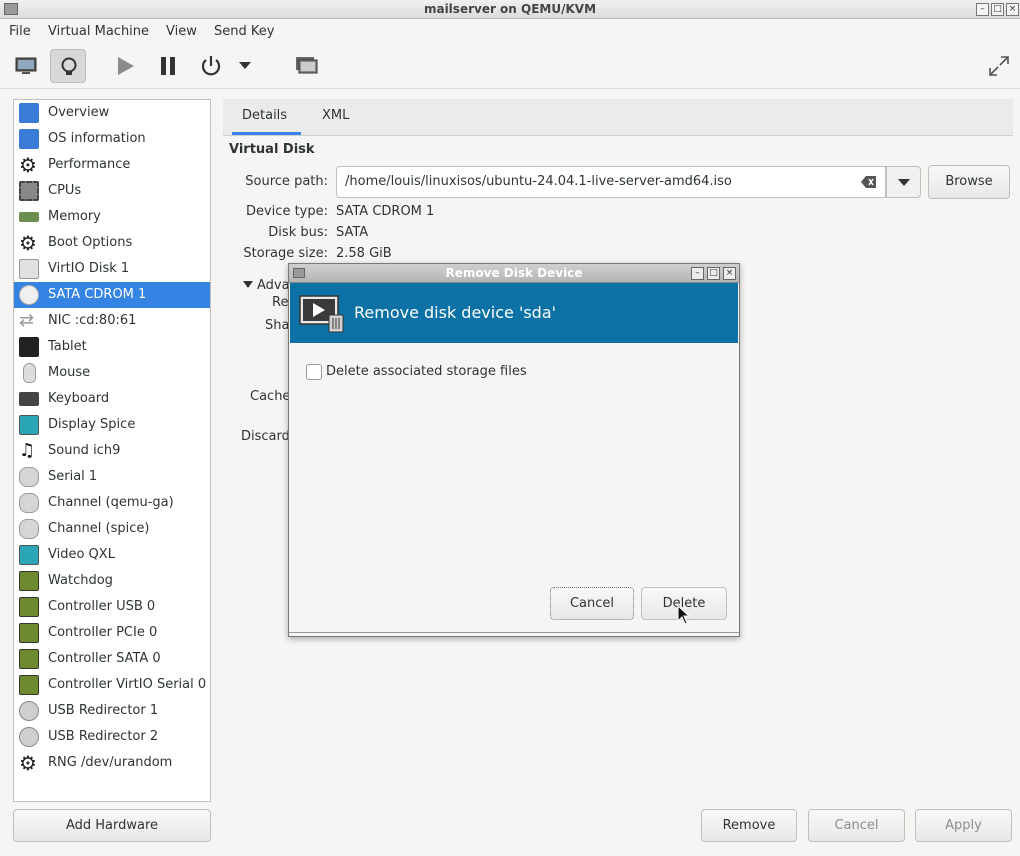 The width and height of the screenshot is (1020, 856). Describe the element at coordinates (20, 31) in the screenshot. I see `menu-file: File` at that location.